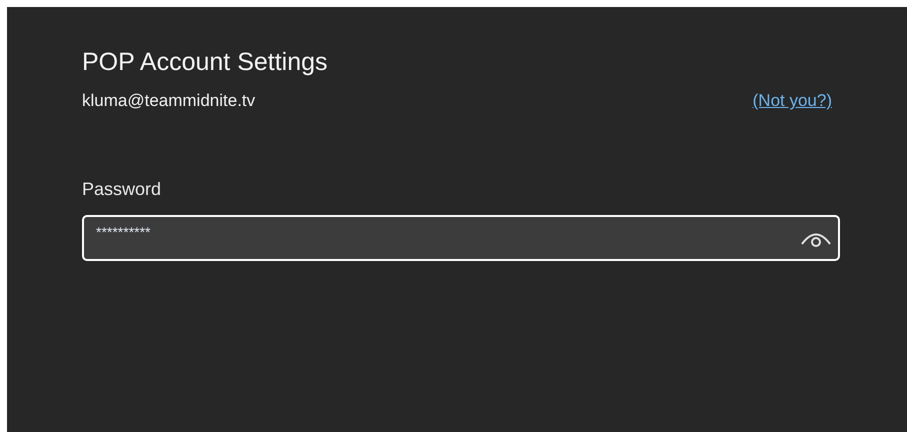 Image resolution: width=907 pixels, height=432 pixels. Describe the element at coordinates (205, 62) in the screenshot. I see `dialog-title: POP Account Settings` at that location.